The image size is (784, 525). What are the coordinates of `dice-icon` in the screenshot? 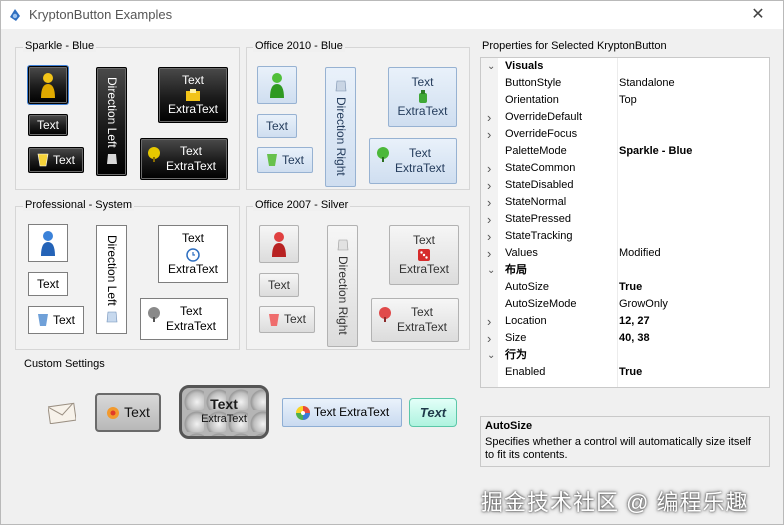 It's located at (424, 255).